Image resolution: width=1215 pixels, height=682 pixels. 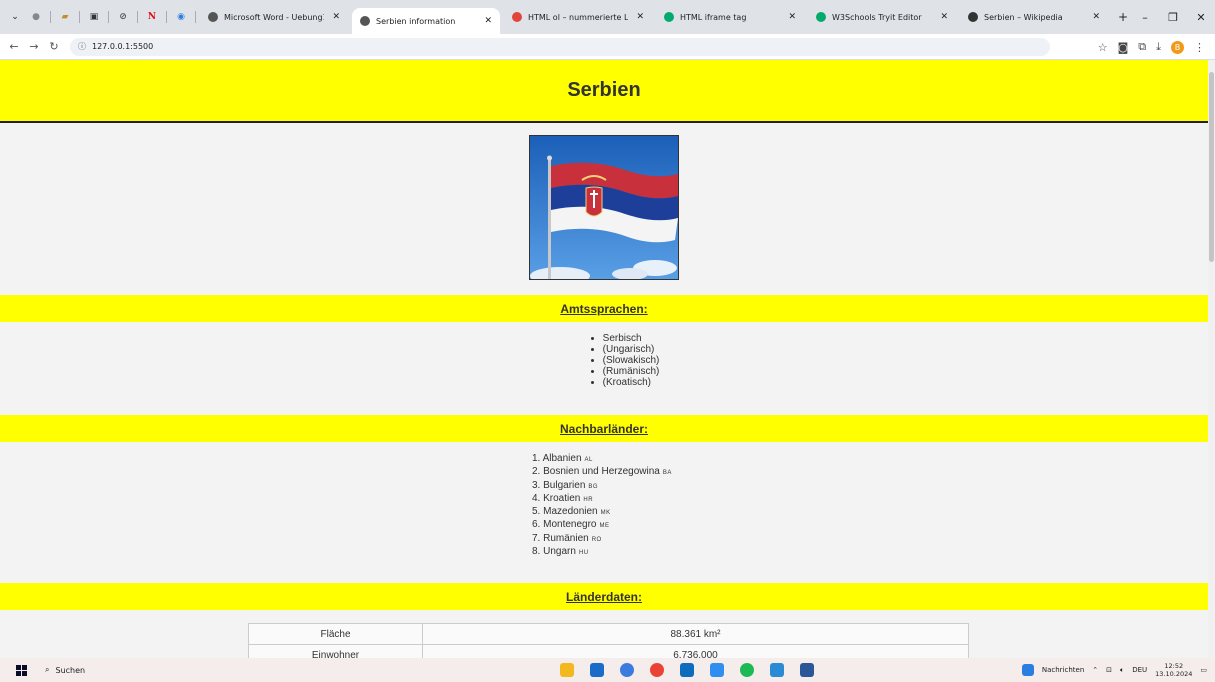 What do you see at coordinates (1063, 670) in the screenshot?
I see `news-label: Nachrichten` at bounding box center [1063, 670].